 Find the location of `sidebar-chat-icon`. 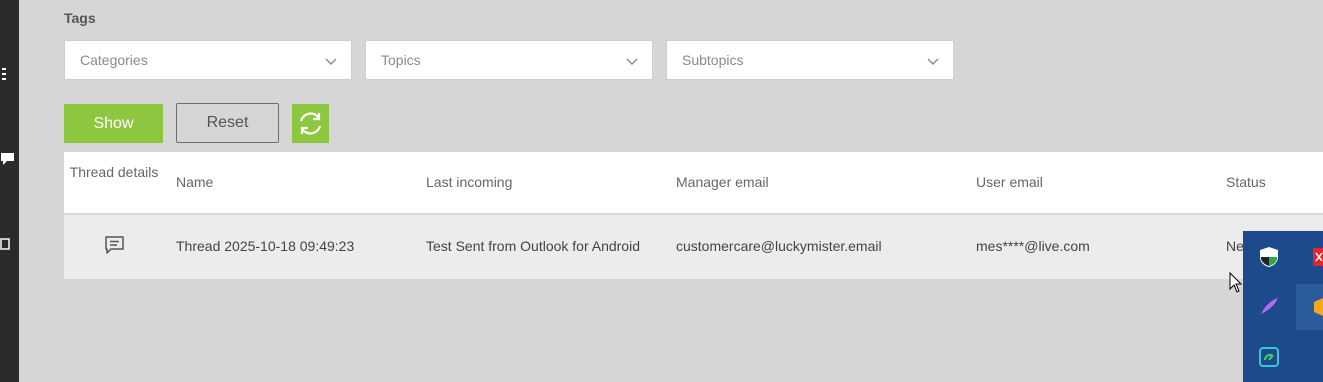

sidebar-chat-icon is located at coordinates (8, 158).